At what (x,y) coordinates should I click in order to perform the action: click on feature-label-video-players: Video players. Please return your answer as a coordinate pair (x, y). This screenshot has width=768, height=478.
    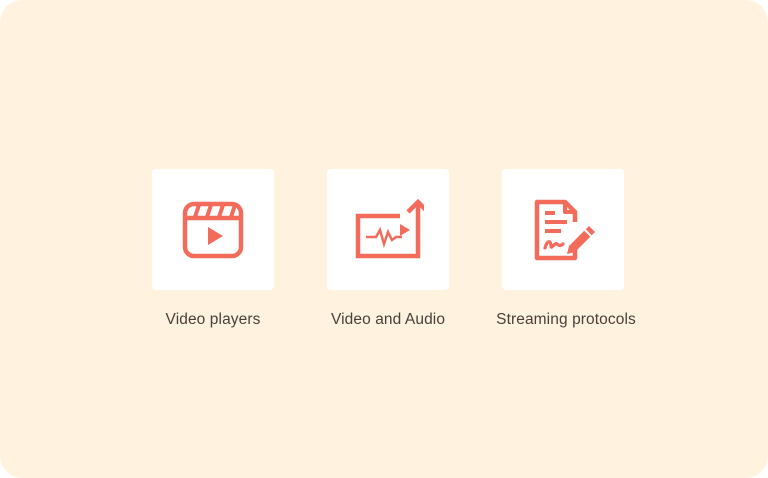
    Looking at the image, I should click on (213, 319).